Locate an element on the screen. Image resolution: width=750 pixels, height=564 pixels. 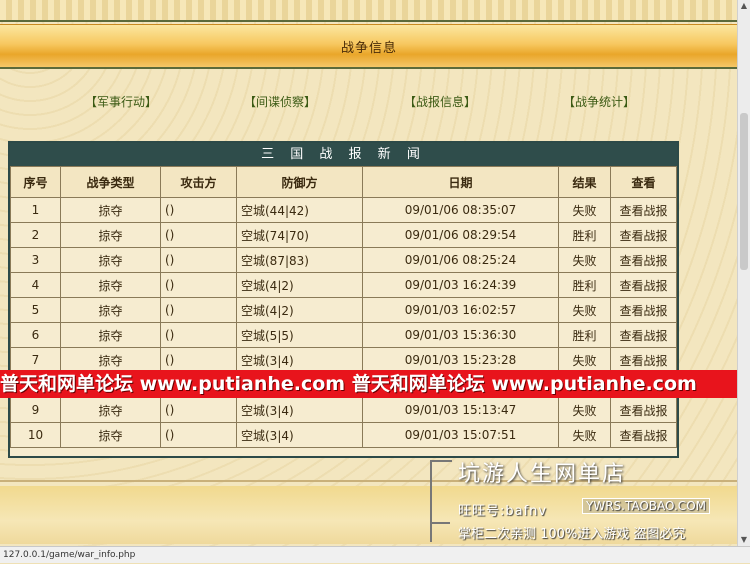
cell-index: 10 is located at coordinates (35, 435).